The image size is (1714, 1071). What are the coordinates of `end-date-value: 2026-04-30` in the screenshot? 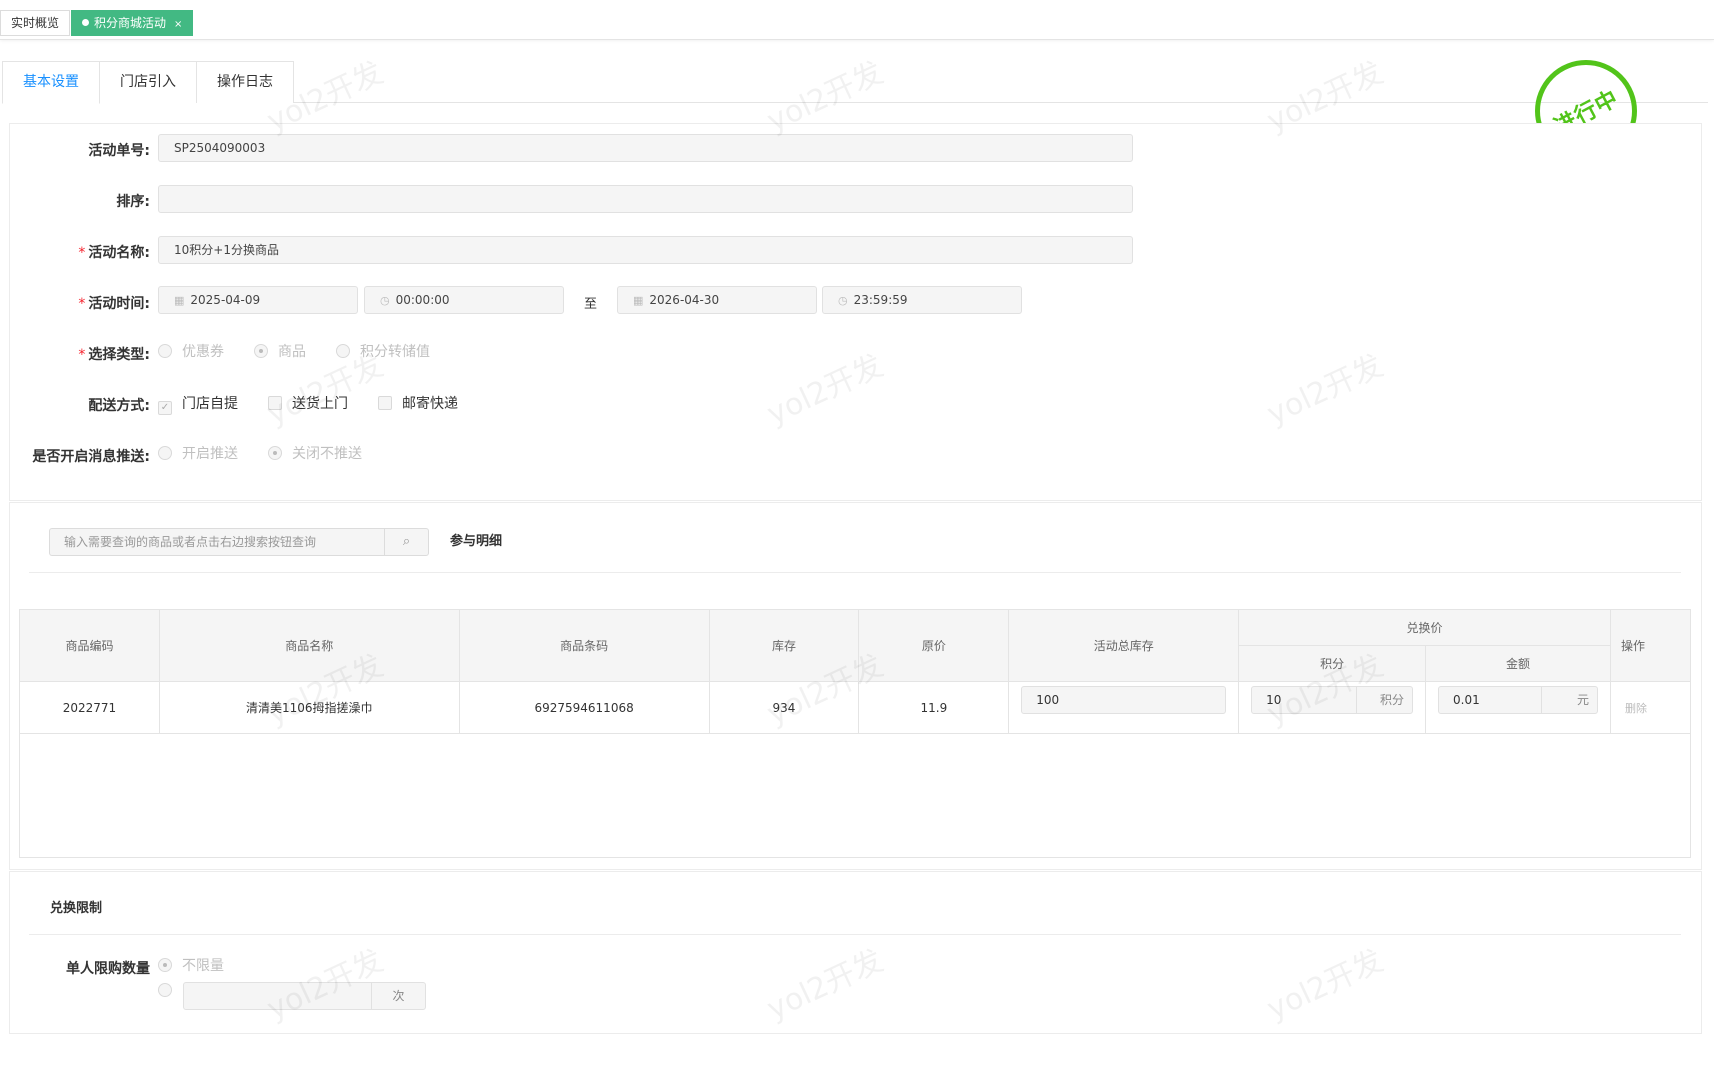 It's located at (684, 300).